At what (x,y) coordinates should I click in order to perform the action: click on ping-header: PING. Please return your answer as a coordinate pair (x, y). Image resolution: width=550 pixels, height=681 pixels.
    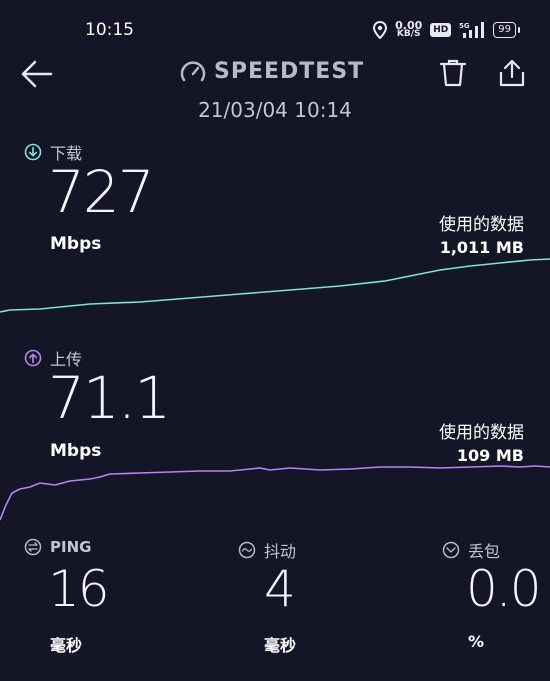
    Looking at the image, I should click on (57, 547).